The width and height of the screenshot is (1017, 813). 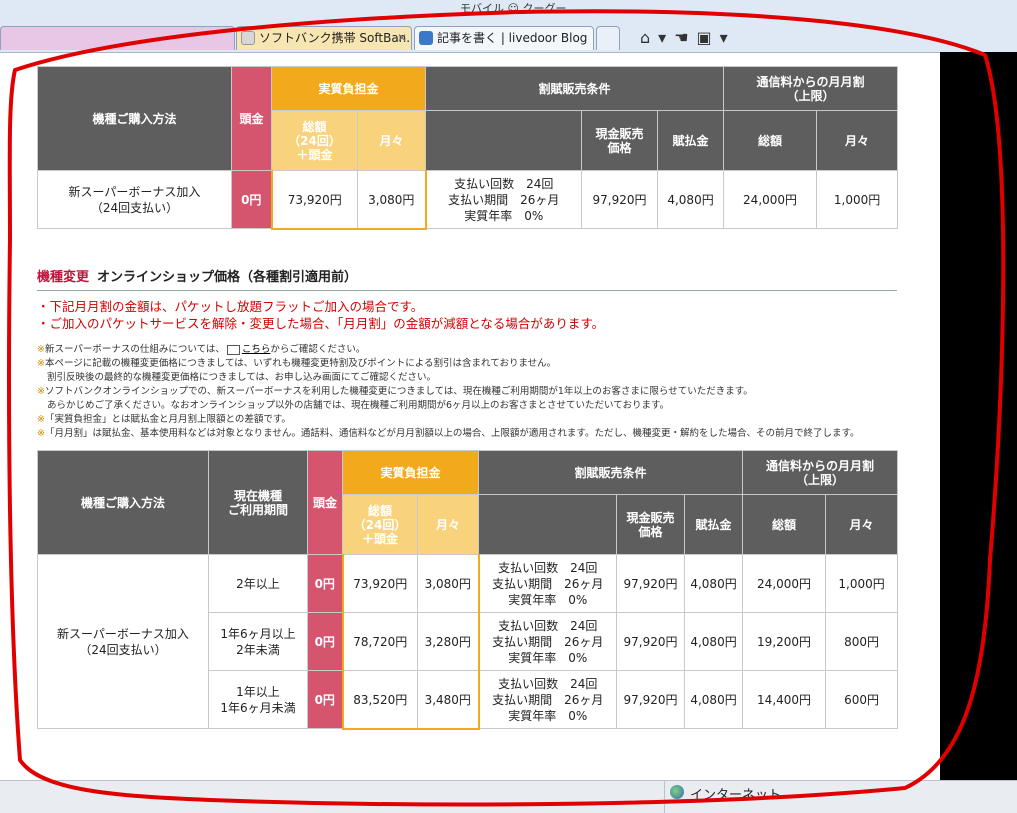 What do you see at coordinates (784, 699) in the screenshot?
I see `cell-disc-total: 14,400円` at bounding box center [784, 699].